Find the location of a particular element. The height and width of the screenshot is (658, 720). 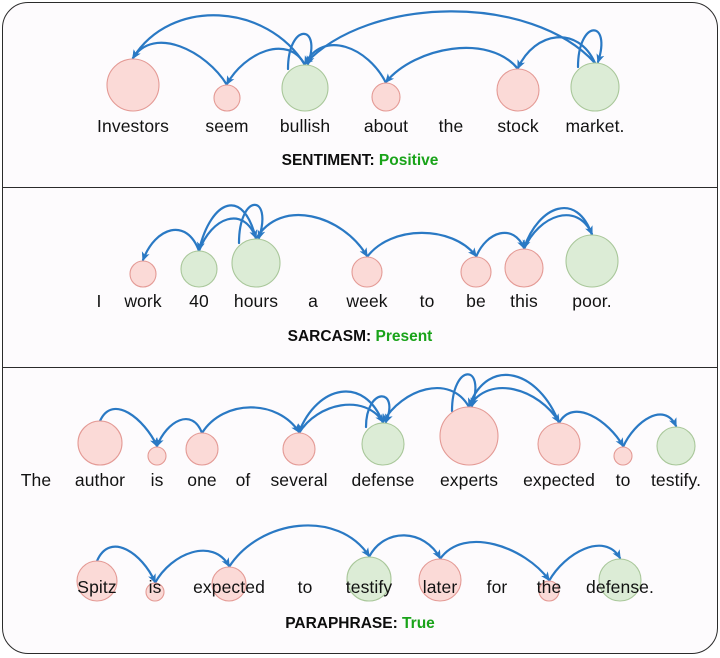

token-word: later is located at coordinates (440, 587).